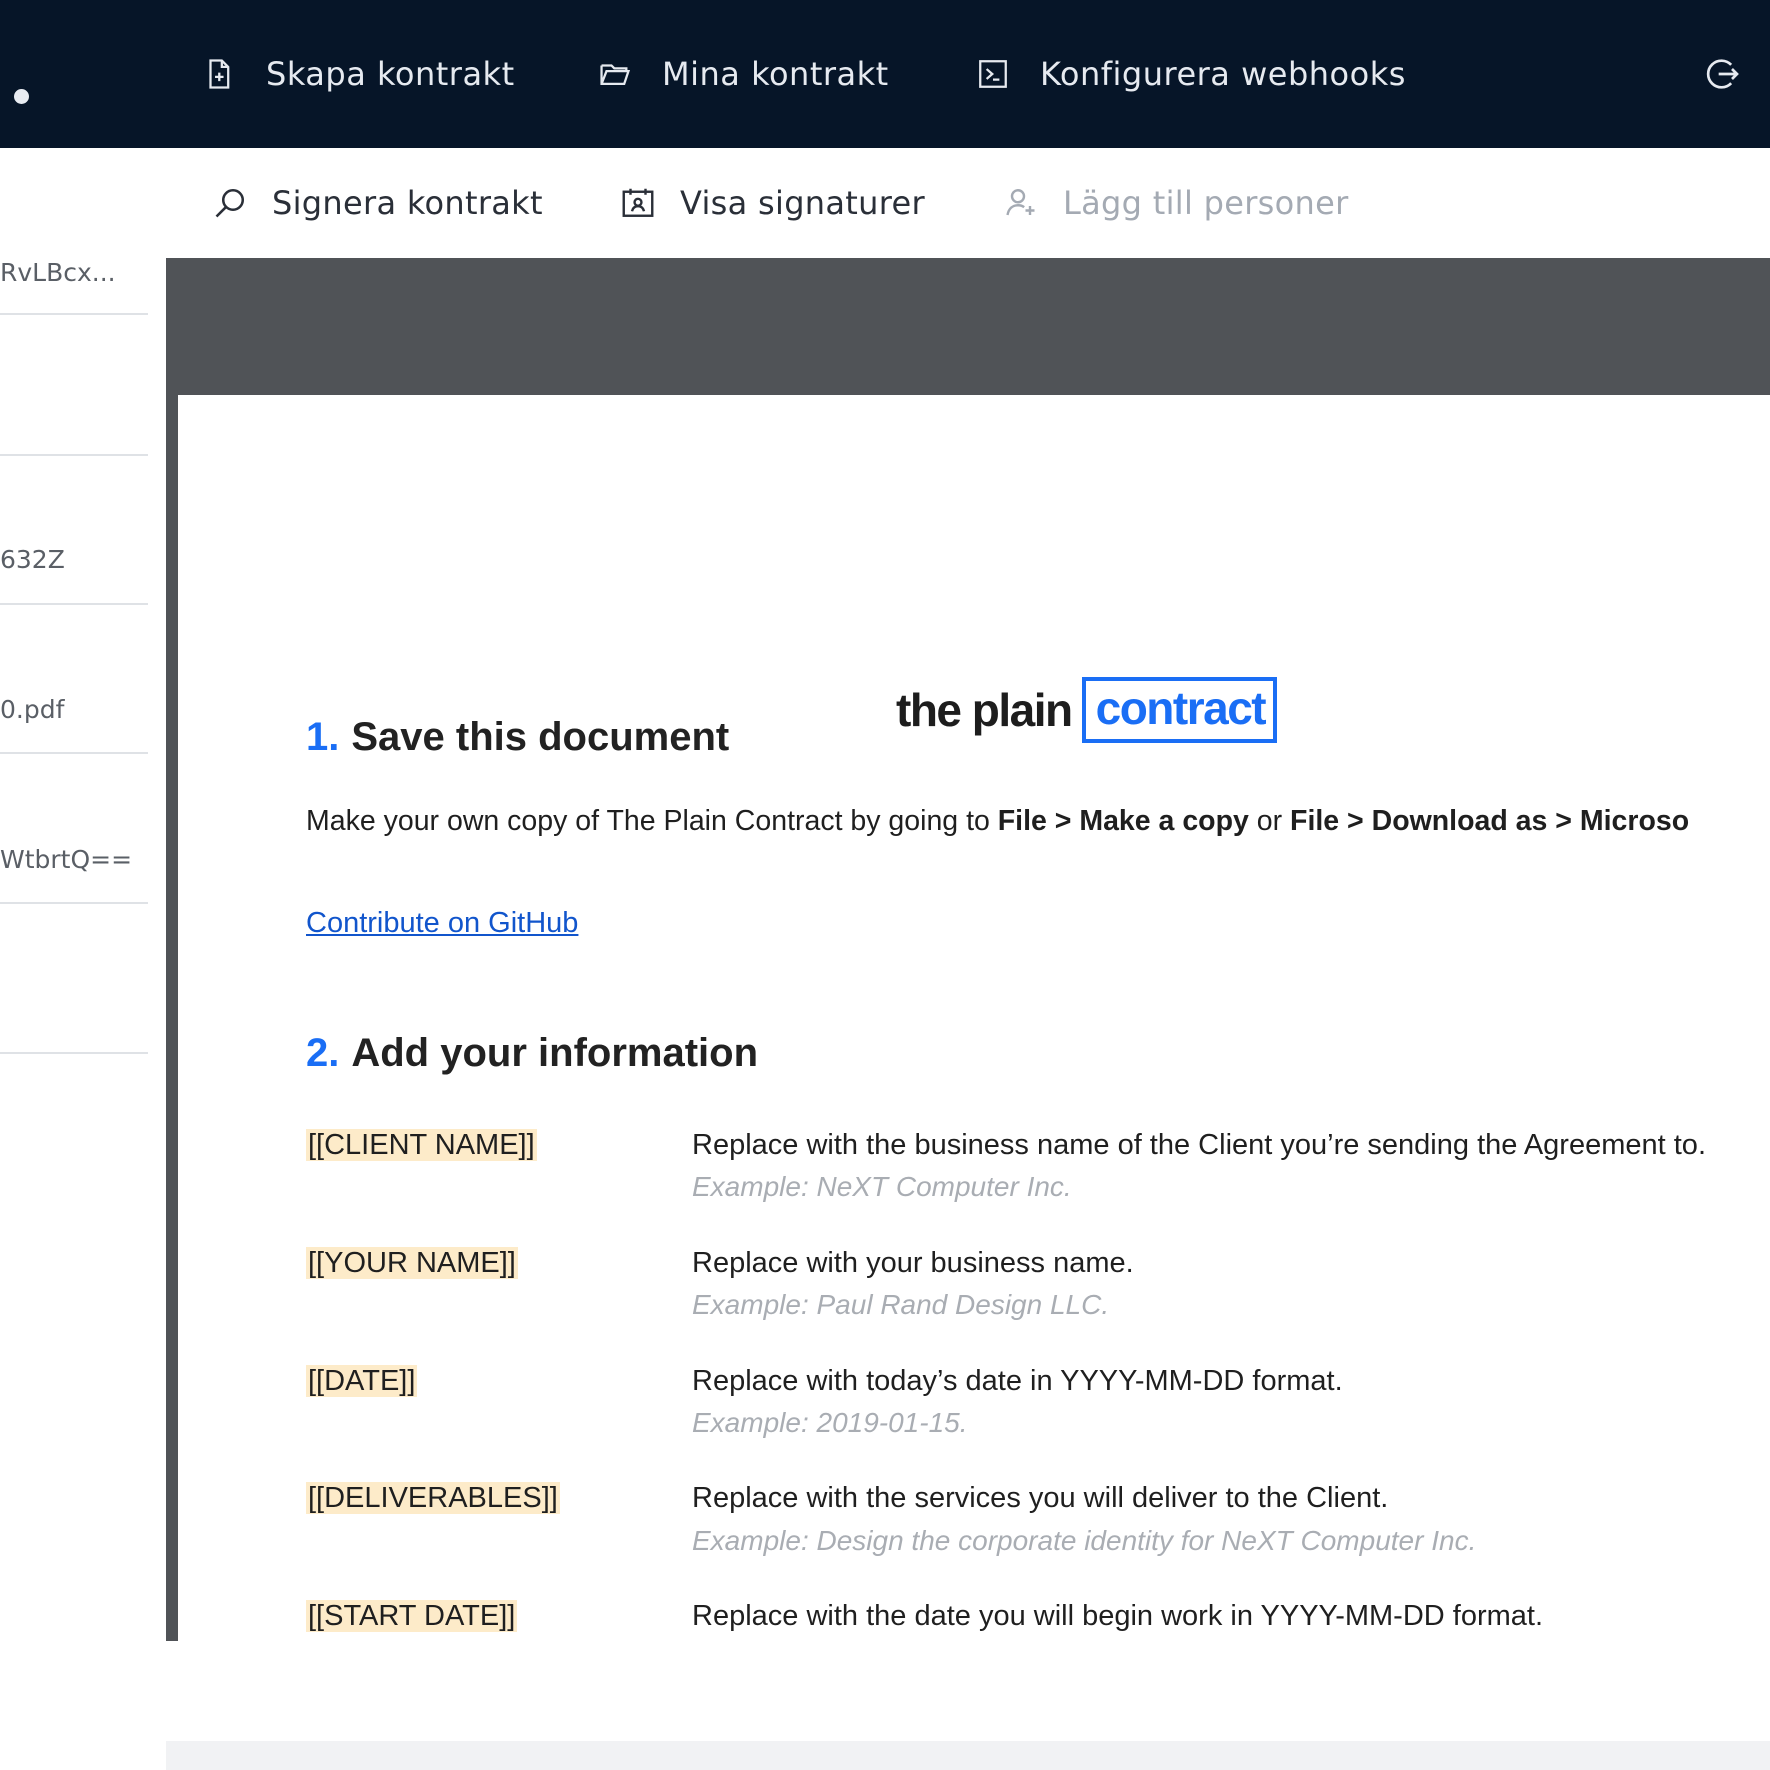 This screenshot has height=1770, width=1770. I want to click on logout-icon, so click(1722, 74).